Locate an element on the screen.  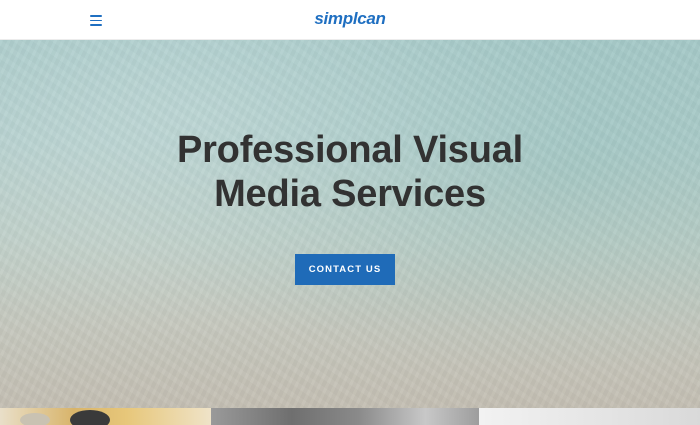
hamburger-menu-icon is located at coordinates (96, 20).